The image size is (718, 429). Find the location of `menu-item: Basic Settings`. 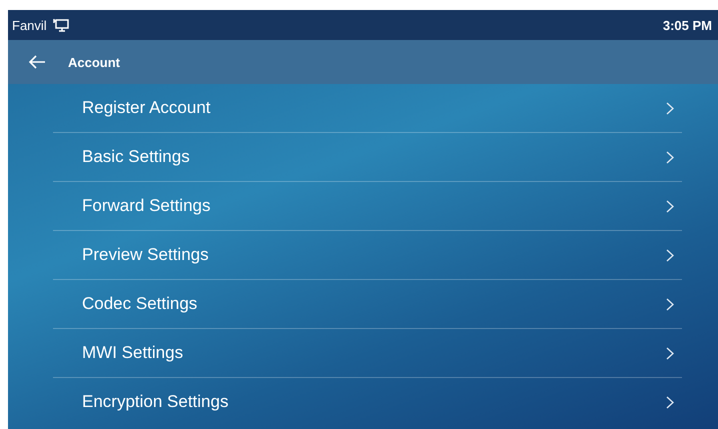

menu-item: Basic Settings is located at coordinates (367, 157).